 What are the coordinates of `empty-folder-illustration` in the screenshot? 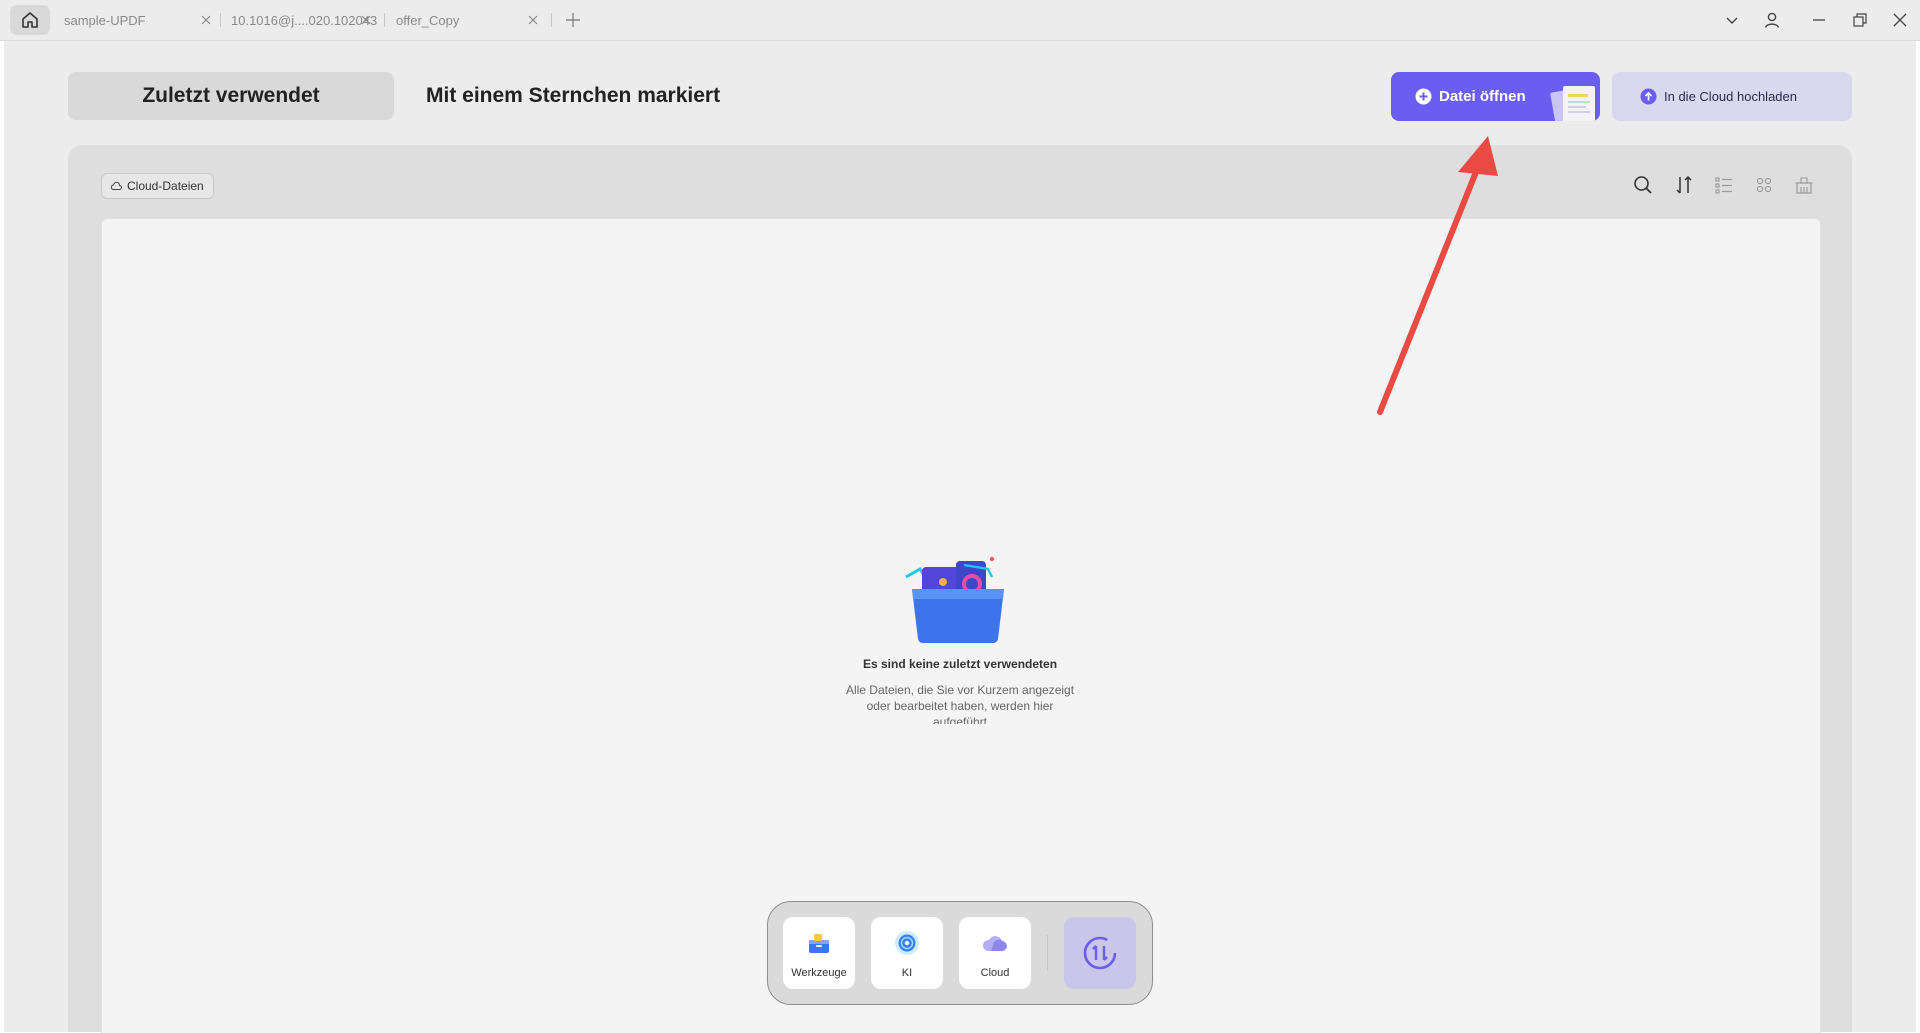 It's located at (954, 599).